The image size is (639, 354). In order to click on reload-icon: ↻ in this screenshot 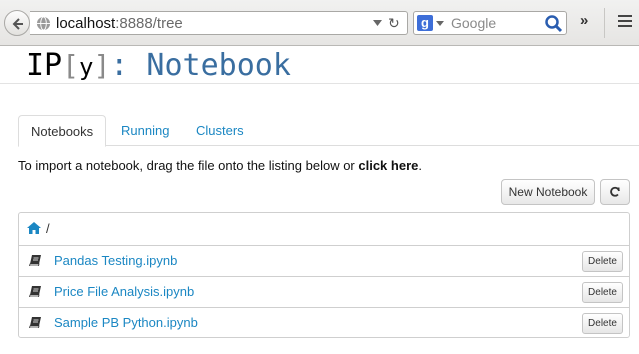, I will do `click(394, 23)`.